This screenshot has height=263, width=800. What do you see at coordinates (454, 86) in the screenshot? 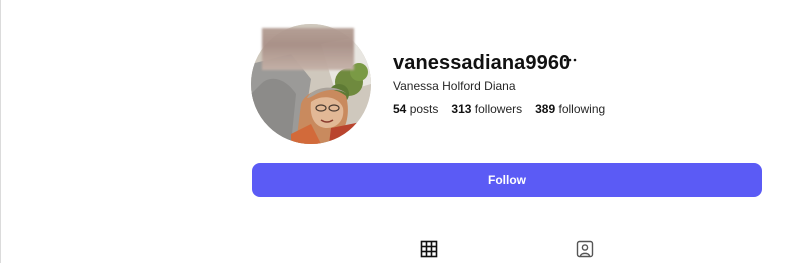
I see `profile-full-name: Vanessa Holford Diana` at bounding box center [454, 86].